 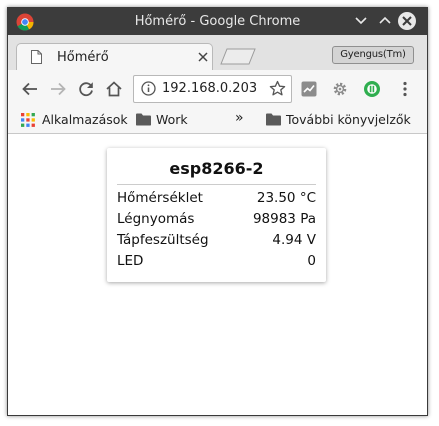 I want to click on forward-arrow-icon, so click(x=58, y=89).